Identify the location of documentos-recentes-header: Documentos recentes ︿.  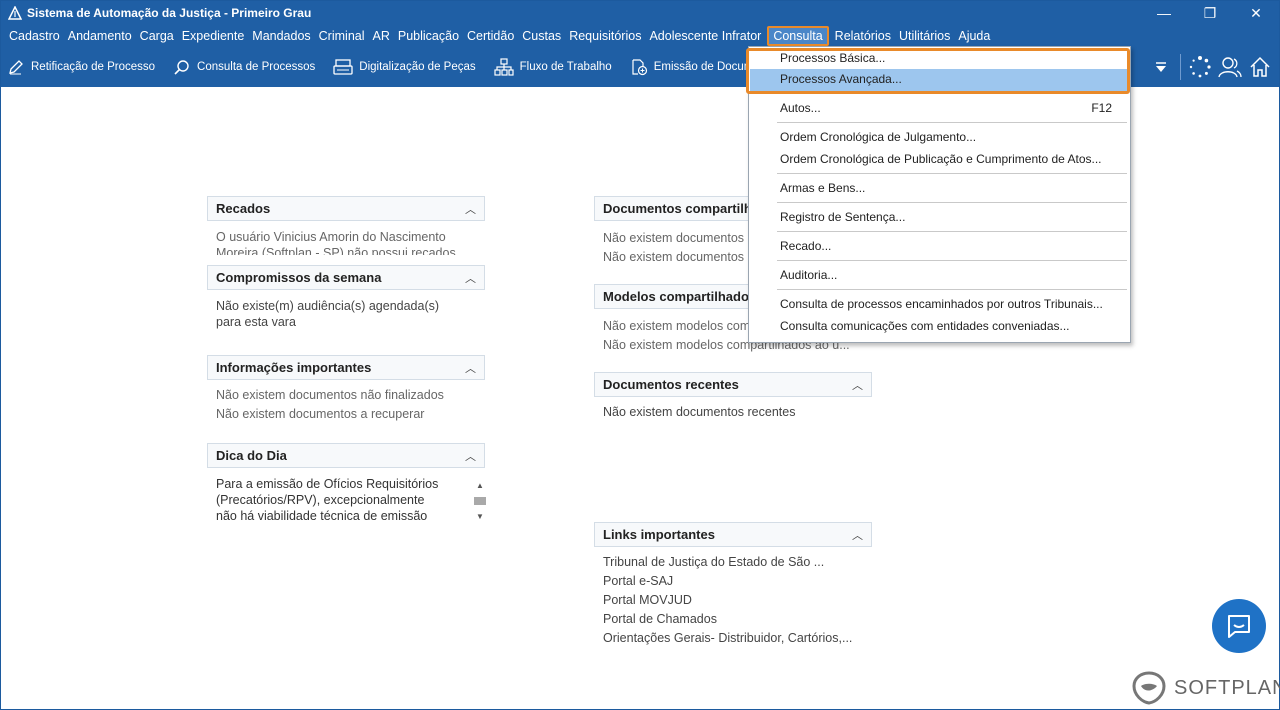
(733, 384).